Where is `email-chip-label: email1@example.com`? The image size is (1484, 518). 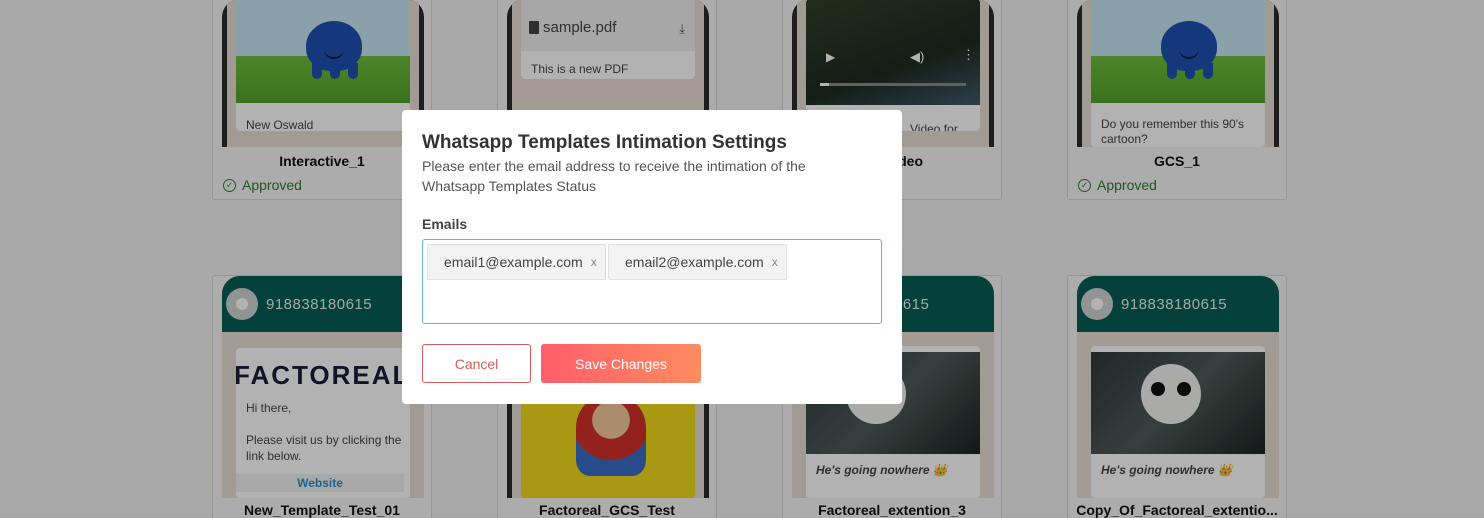 email-chip-label: email1@example.com is located at coordinates (513, 262).